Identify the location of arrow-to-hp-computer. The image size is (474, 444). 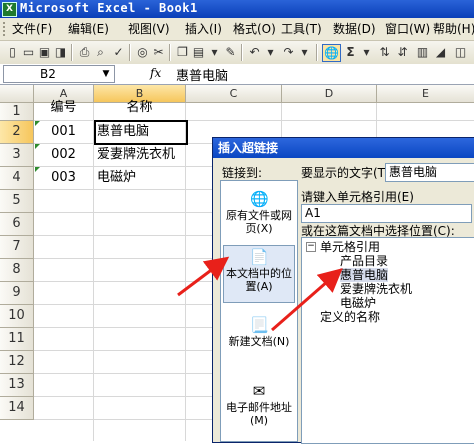
(307, 300).